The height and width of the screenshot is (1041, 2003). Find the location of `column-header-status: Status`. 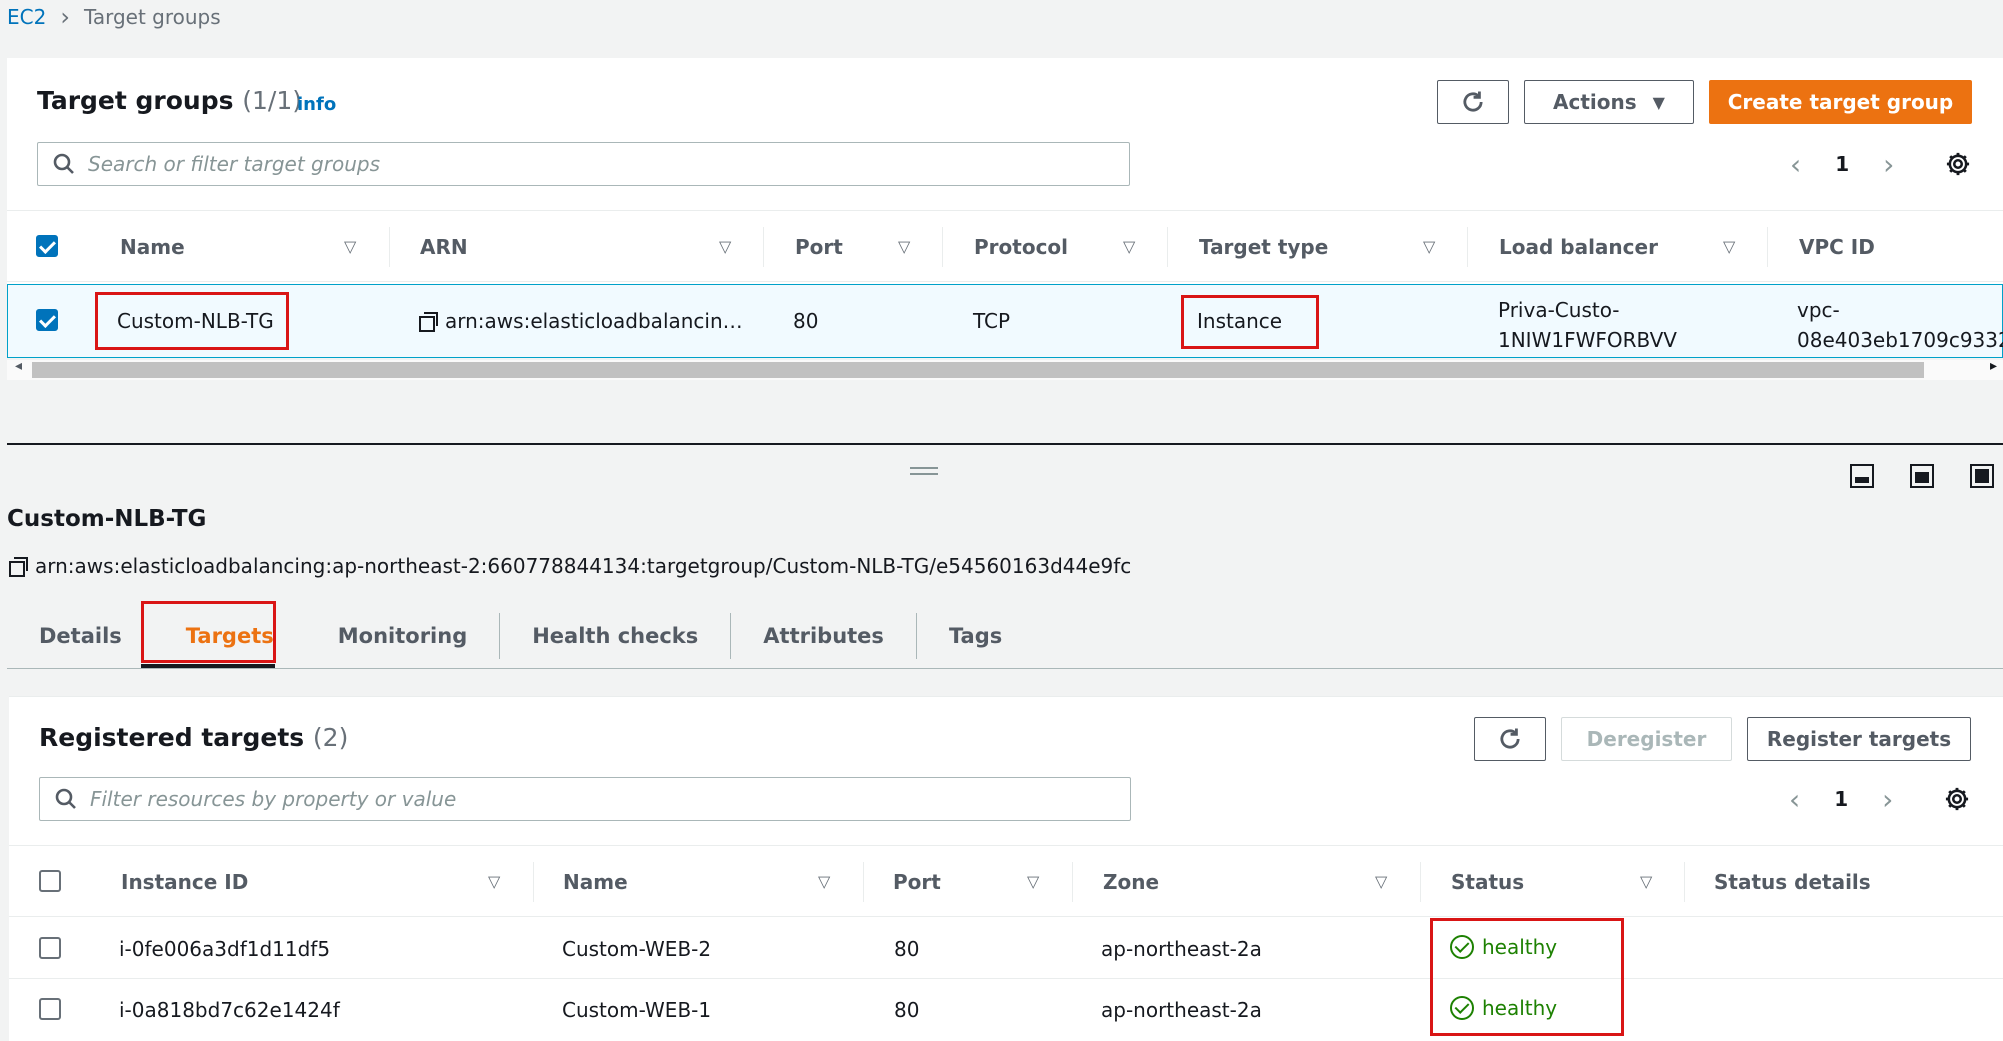

column-header-status: Status is located at coordinates (1487, 882).